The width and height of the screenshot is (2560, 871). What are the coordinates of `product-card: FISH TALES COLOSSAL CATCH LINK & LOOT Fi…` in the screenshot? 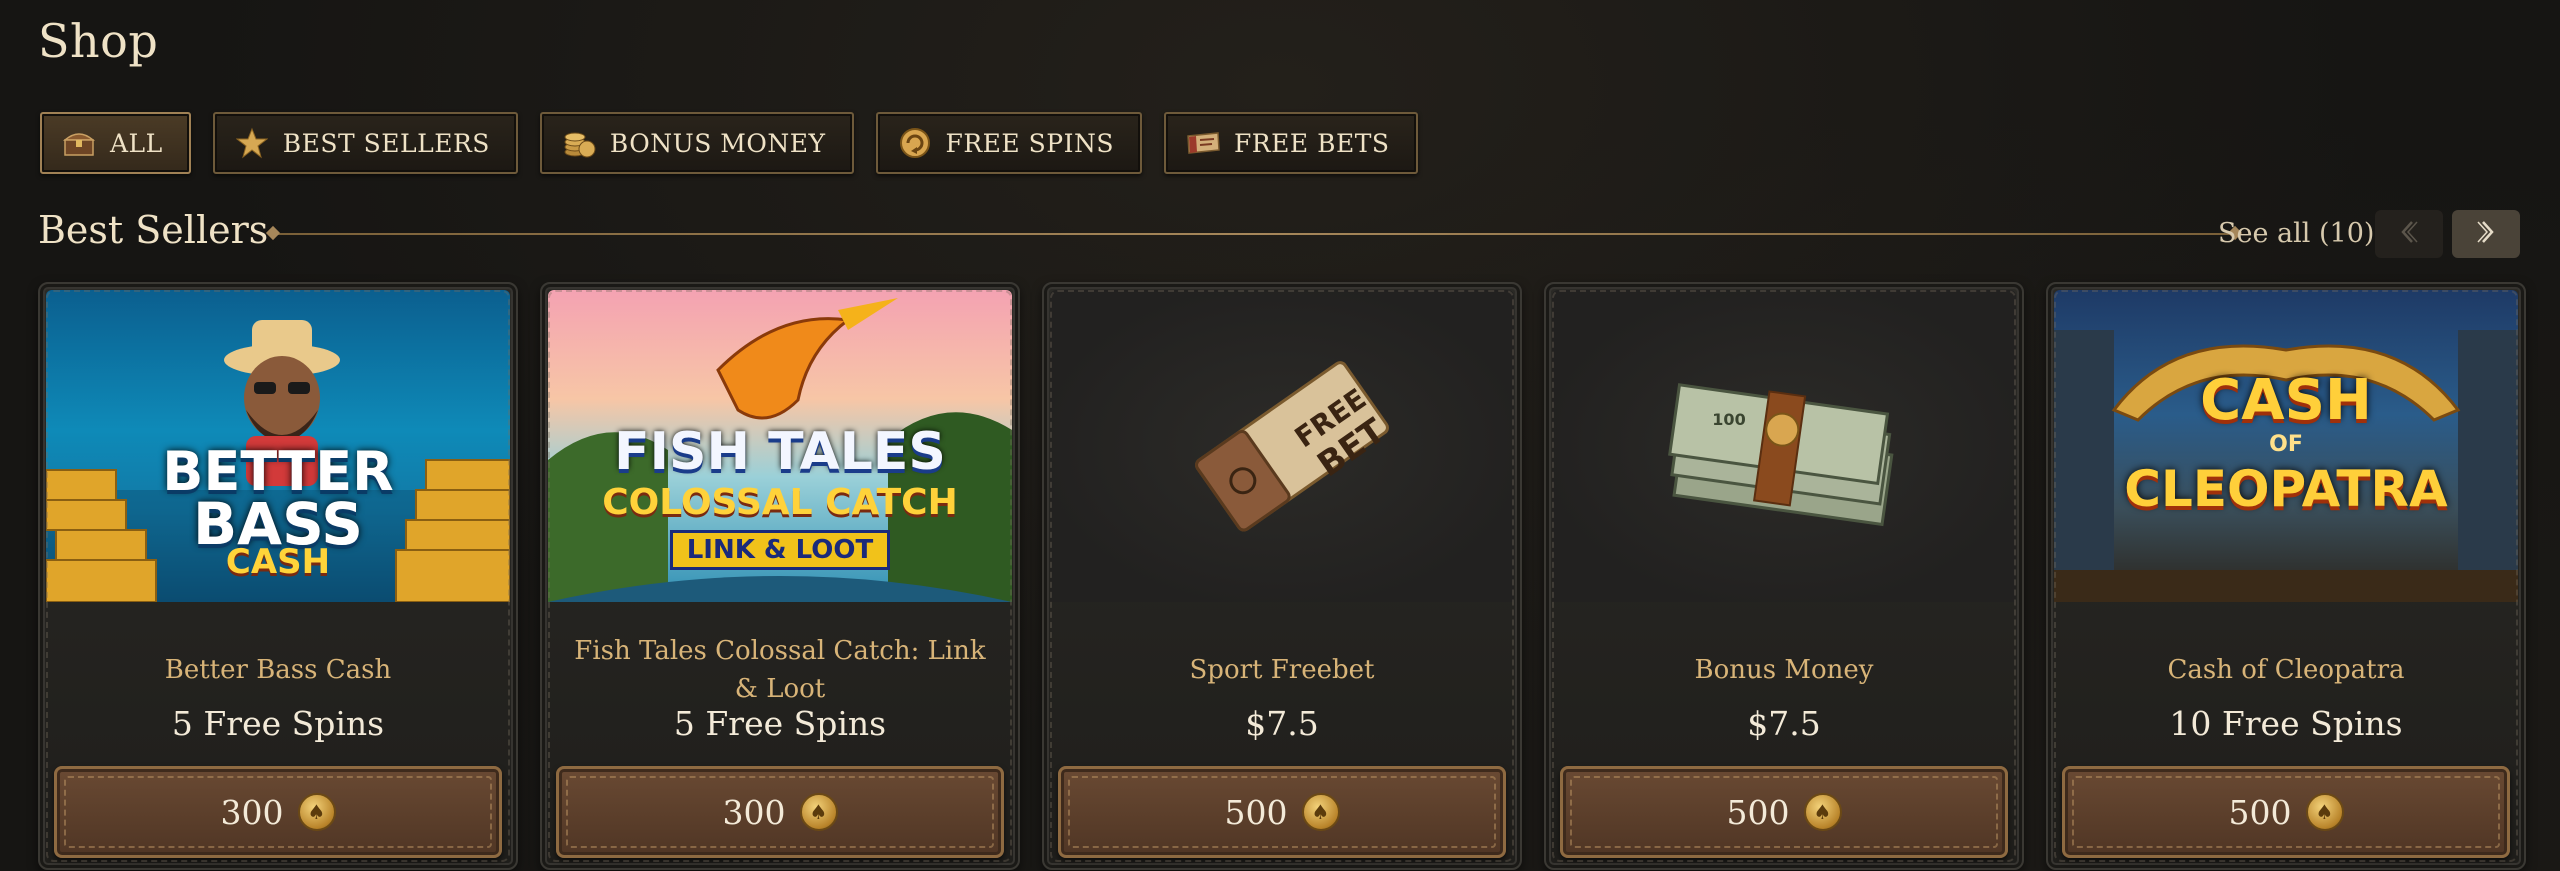 It's located at (780, 576).